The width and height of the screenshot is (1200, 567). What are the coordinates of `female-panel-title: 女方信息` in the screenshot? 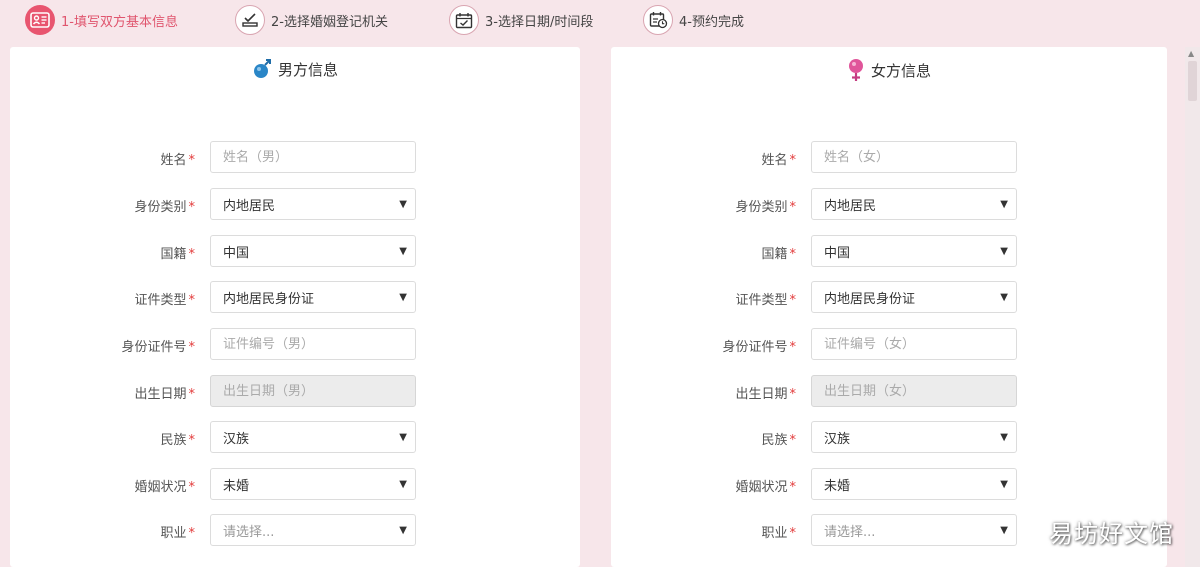 It's located at (889, 70).